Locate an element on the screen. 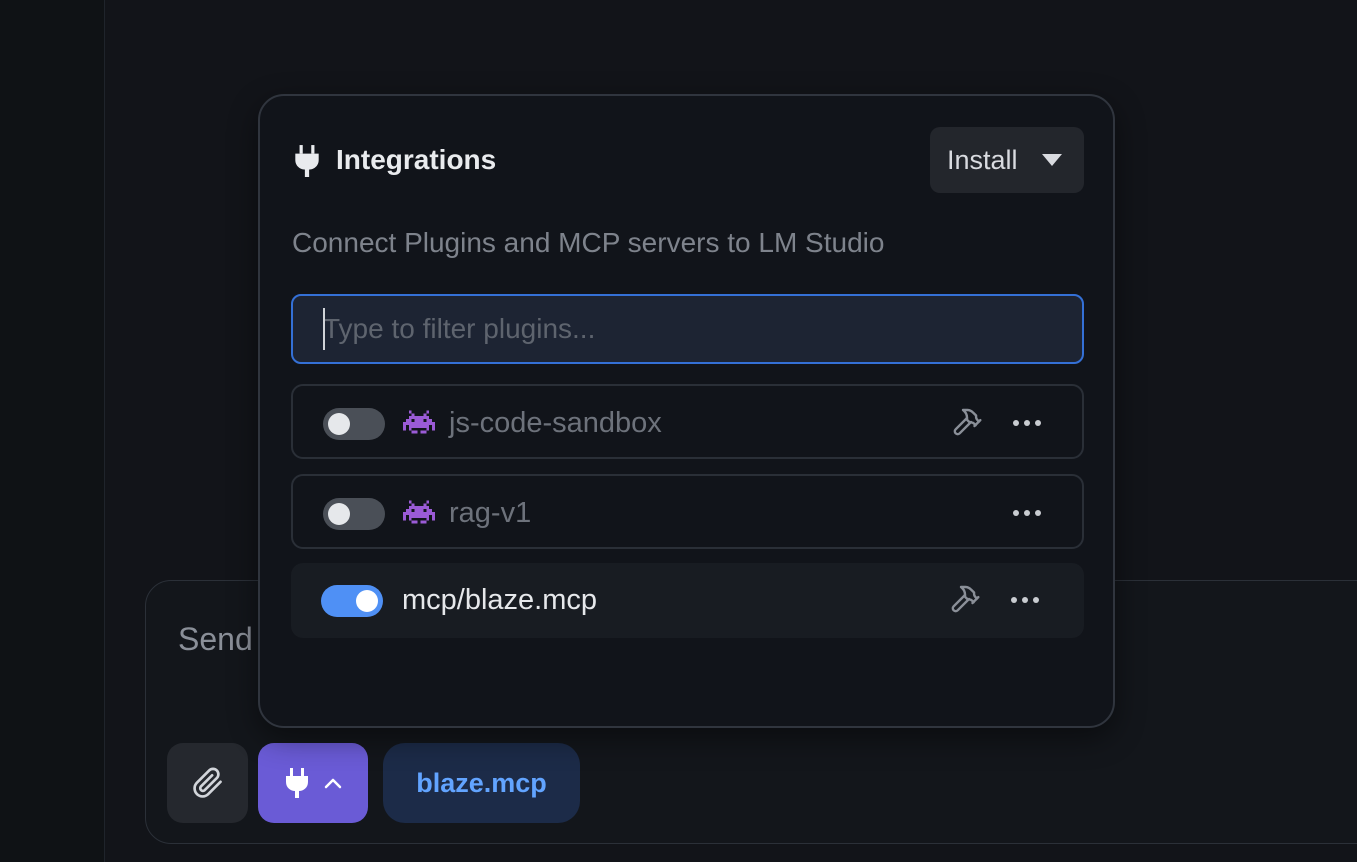 This screenshot has height=862, width=1357. plugin-row-js-code-sandbox: js-code-sandbox is located at coordinates (687, 421).